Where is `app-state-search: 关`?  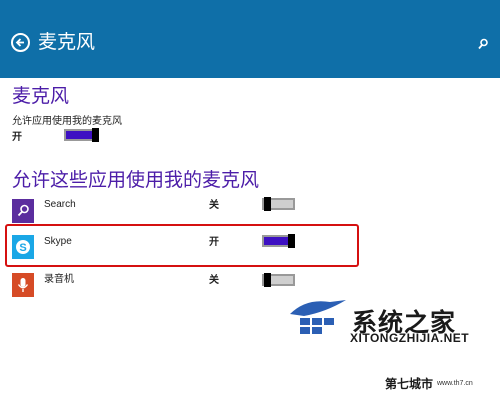
app-state-search: 关 is located at coordinates (214, 205).